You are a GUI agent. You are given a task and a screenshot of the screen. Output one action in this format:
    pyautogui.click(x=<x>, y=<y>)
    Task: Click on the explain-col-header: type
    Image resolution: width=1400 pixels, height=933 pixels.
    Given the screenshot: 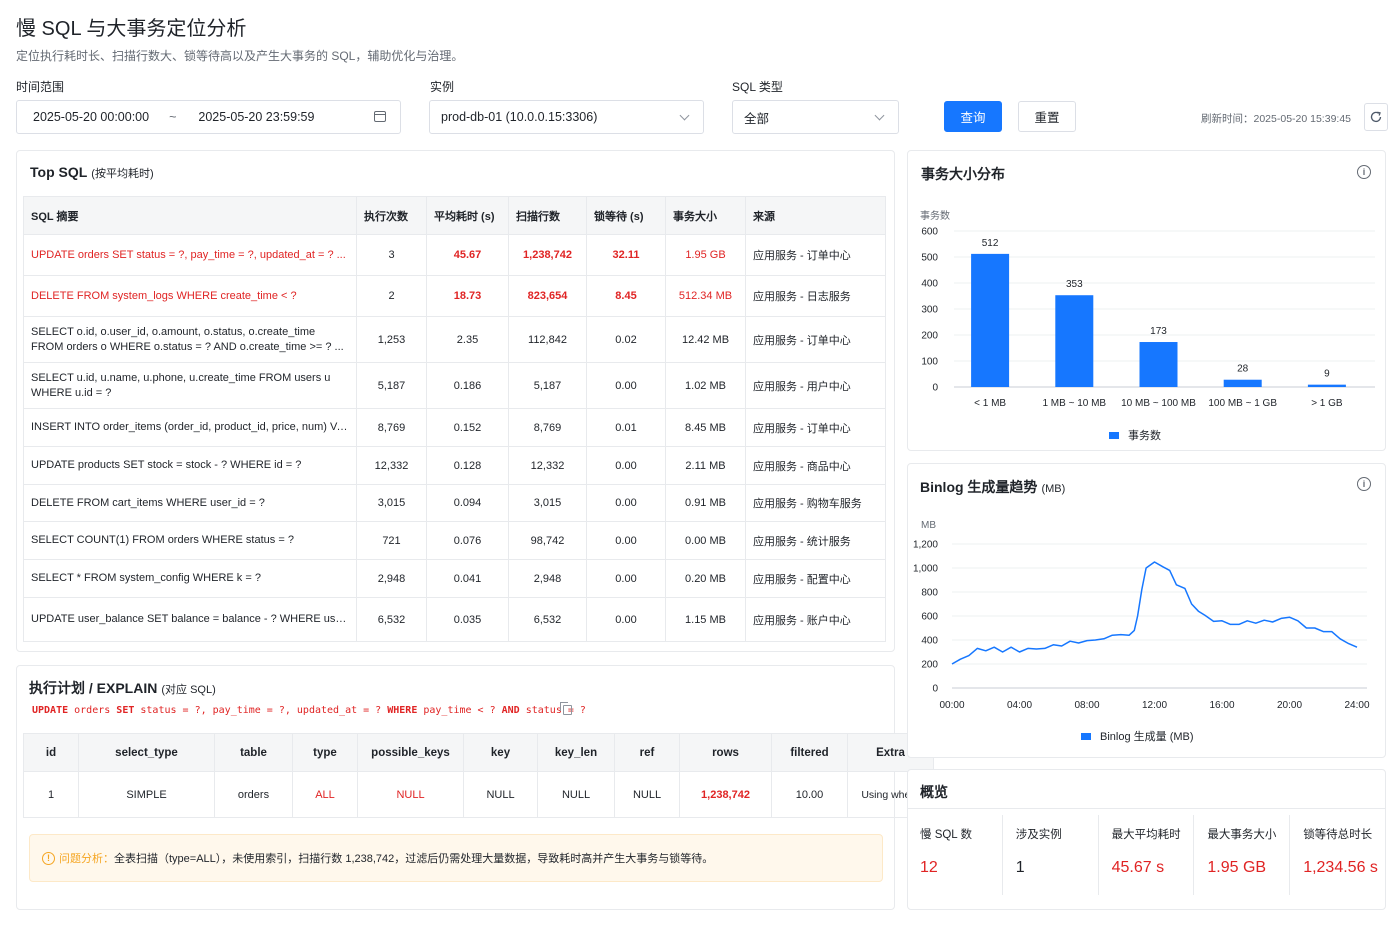 What is the action you would take?
    pyautogui.click(x=325, y=752)
    